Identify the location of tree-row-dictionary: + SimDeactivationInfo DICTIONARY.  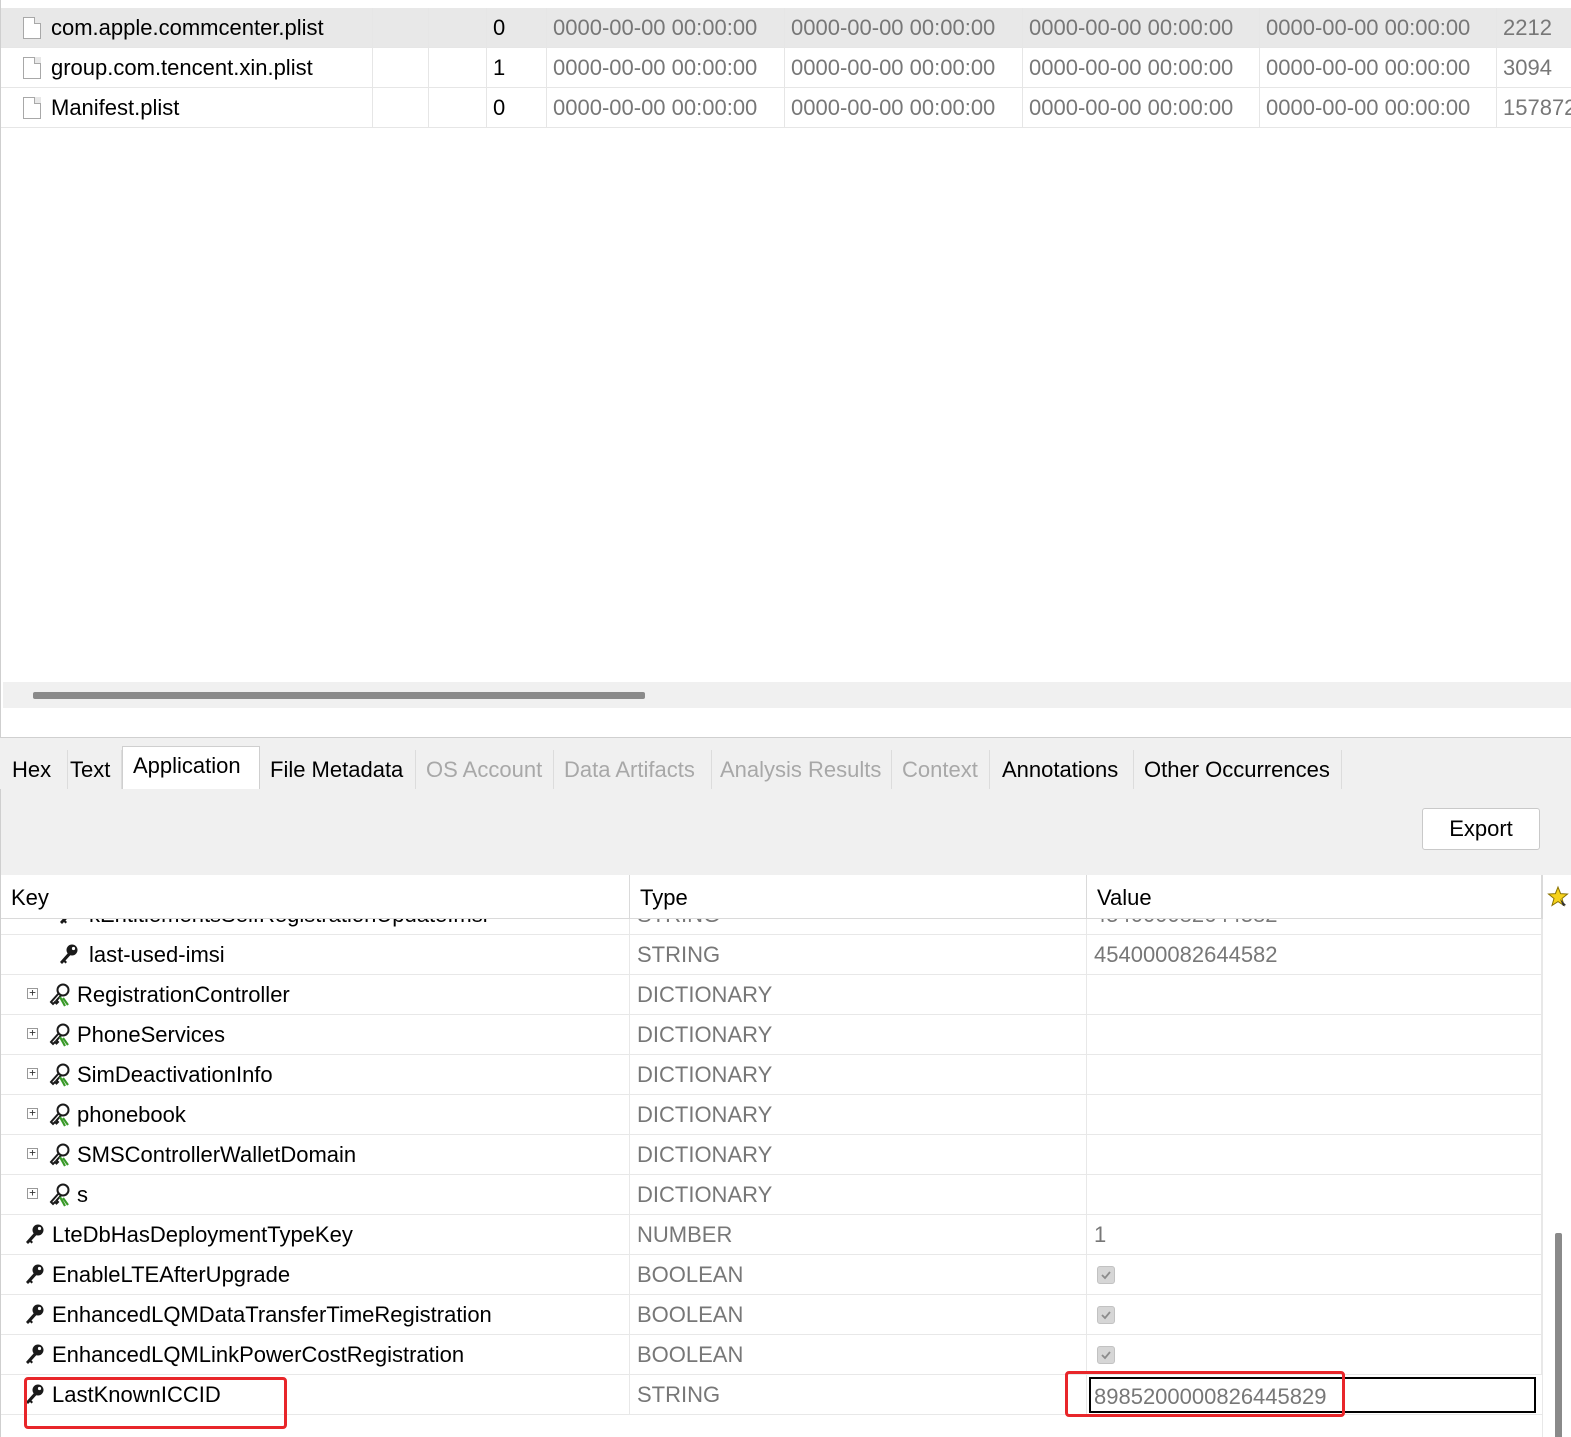
(771, 1075).